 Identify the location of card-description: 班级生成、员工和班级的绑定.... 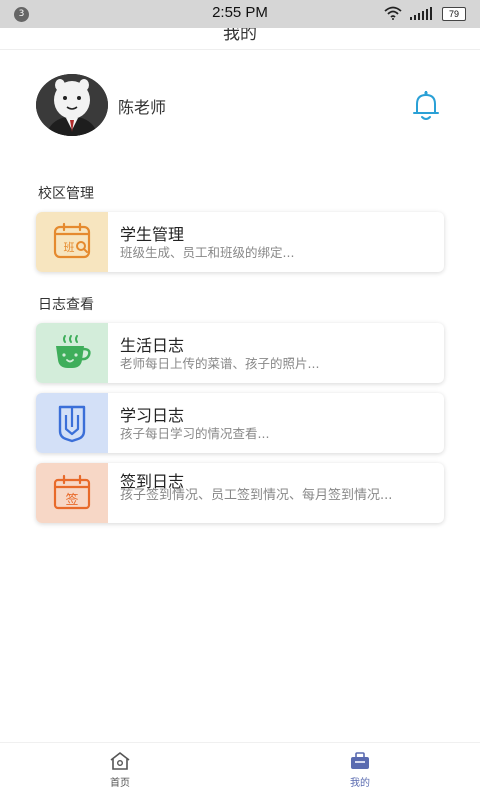
(207, 252).